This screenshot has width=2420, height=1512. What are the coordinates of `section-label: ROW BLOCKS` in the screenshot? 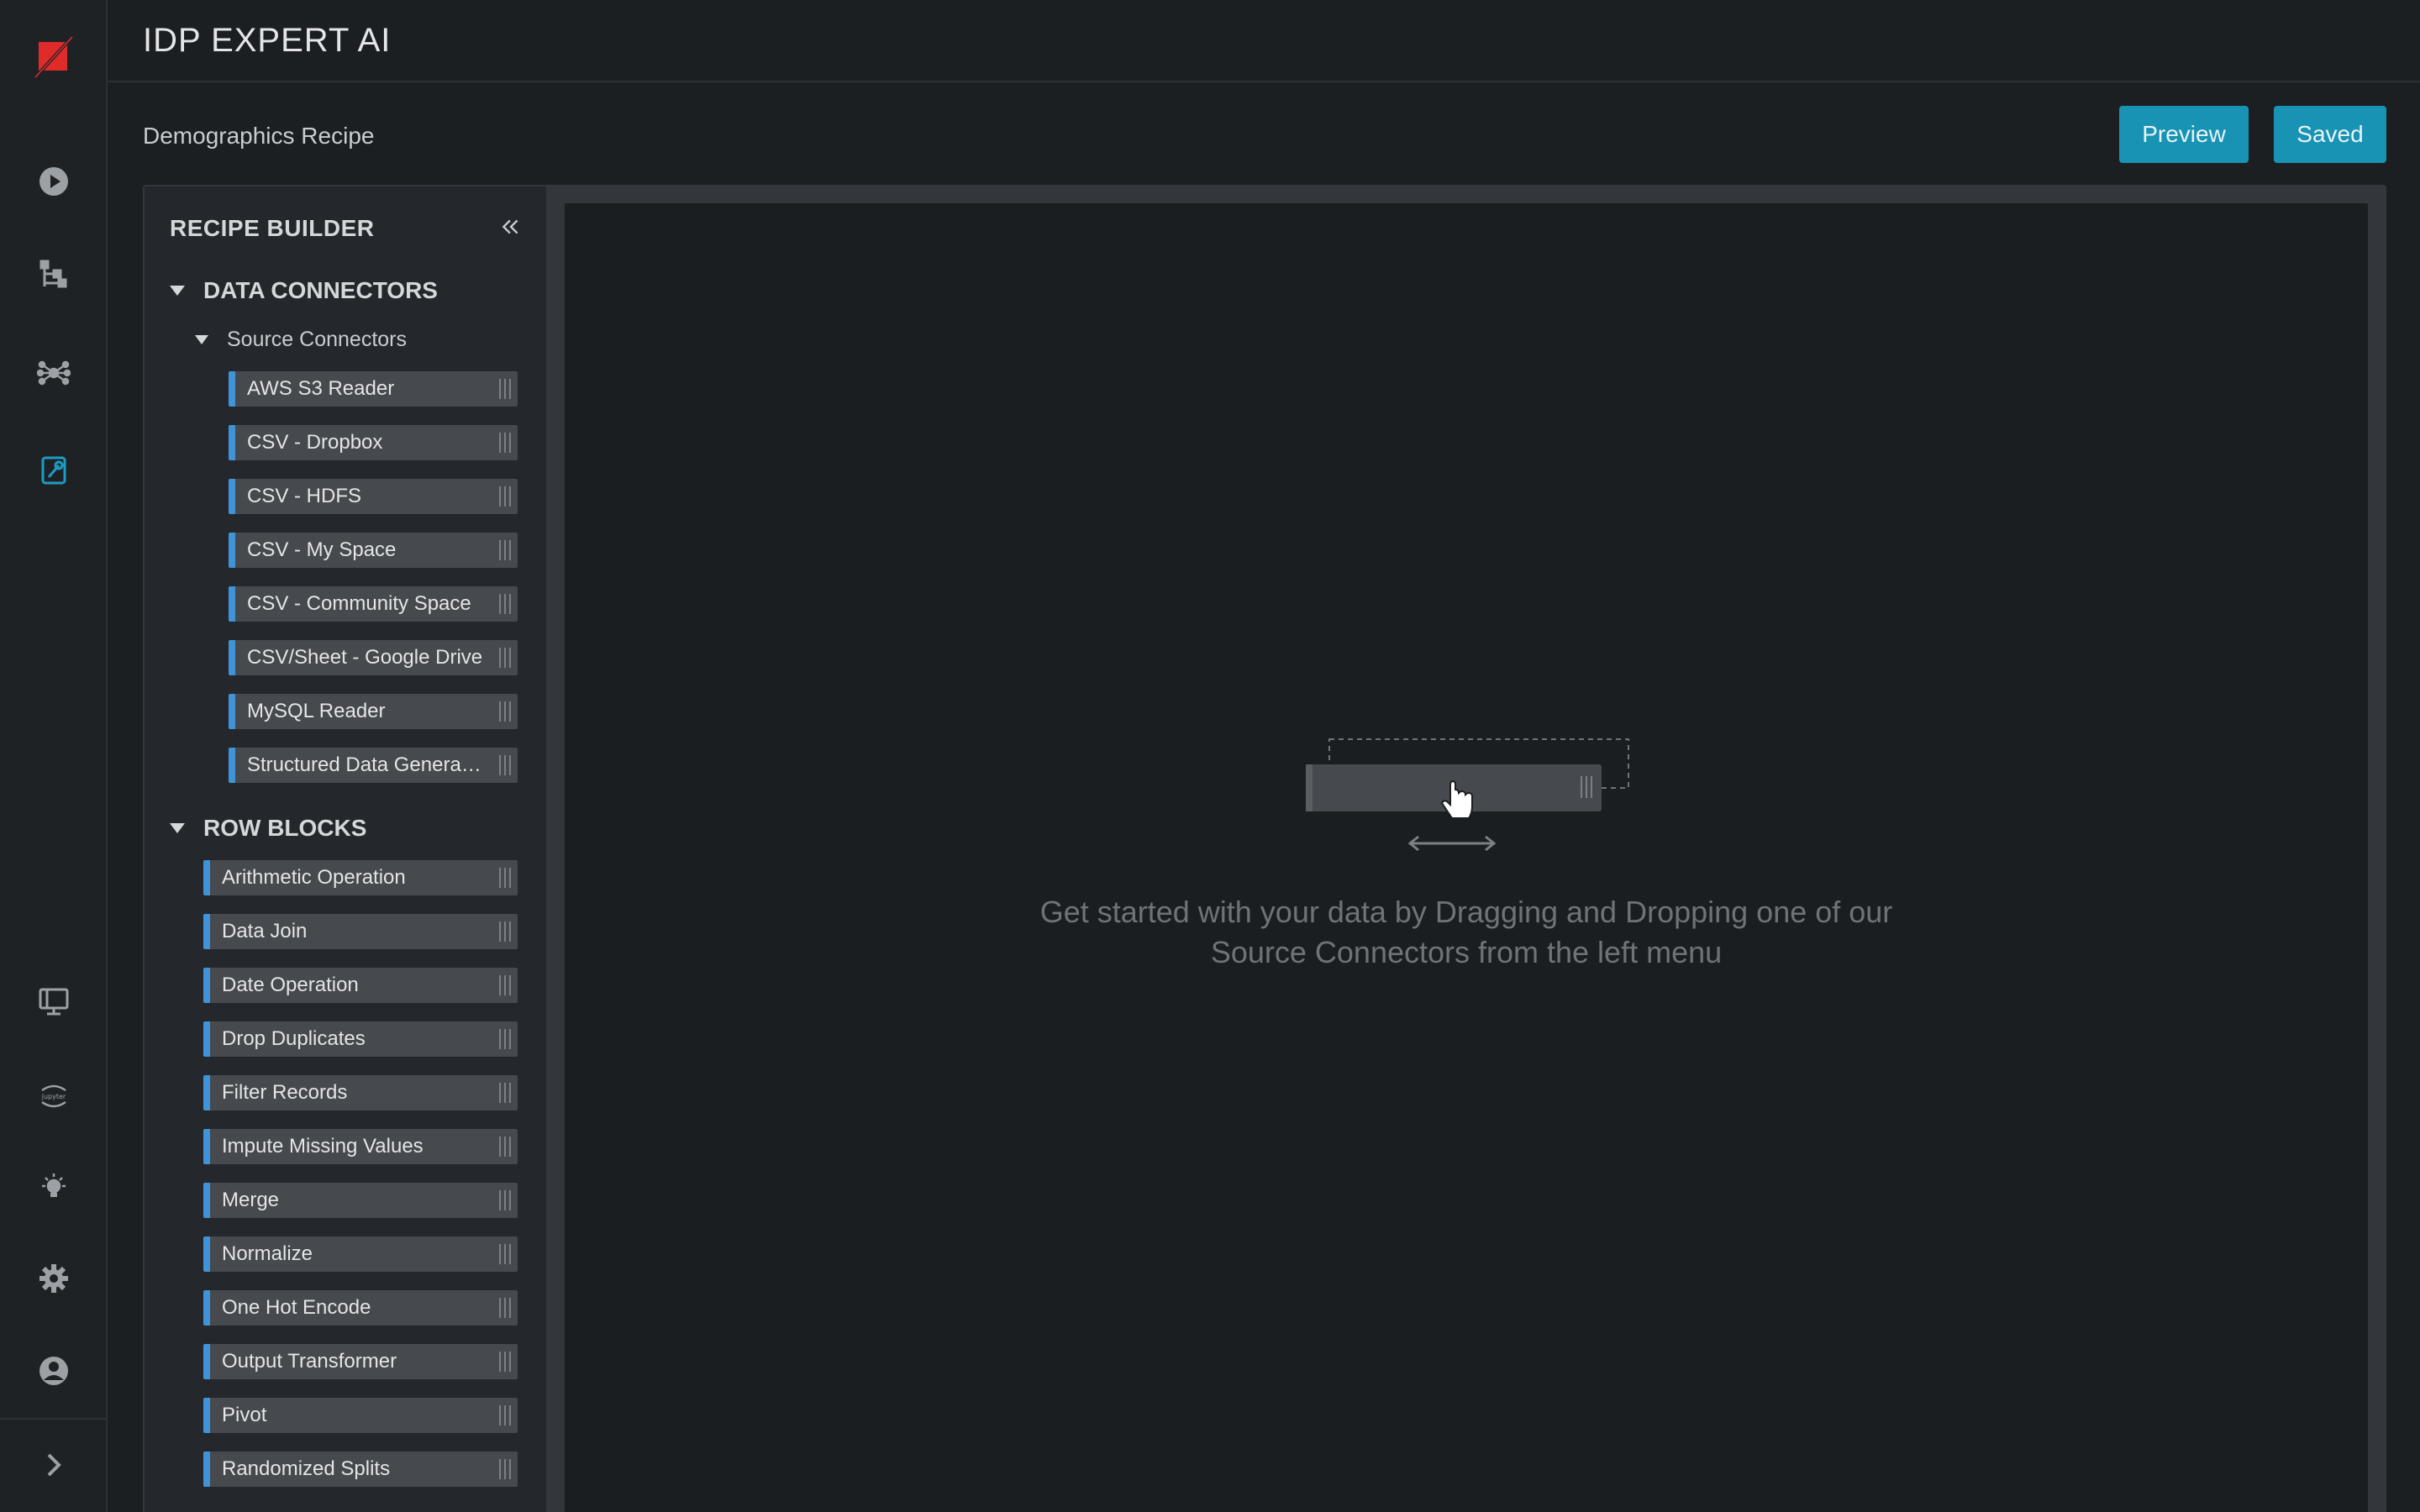 It's located at (285, 828).